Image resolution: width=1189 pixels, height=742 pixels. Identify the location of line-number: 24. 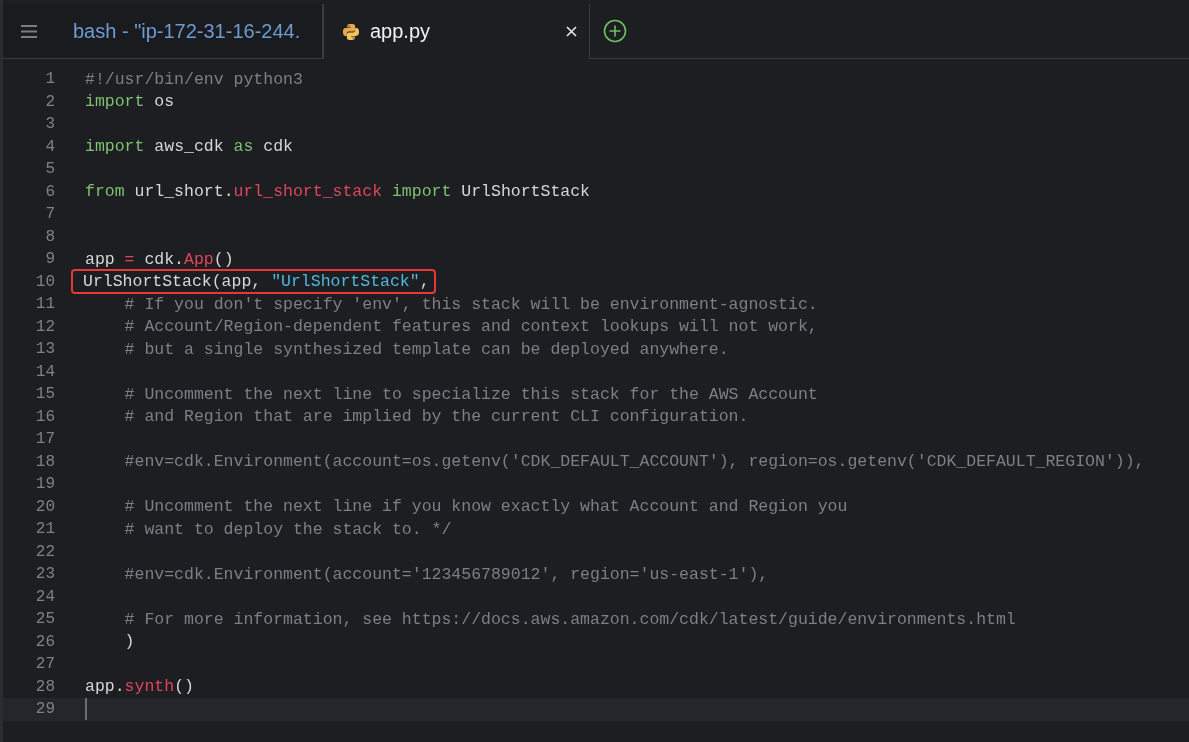
(44, 596).